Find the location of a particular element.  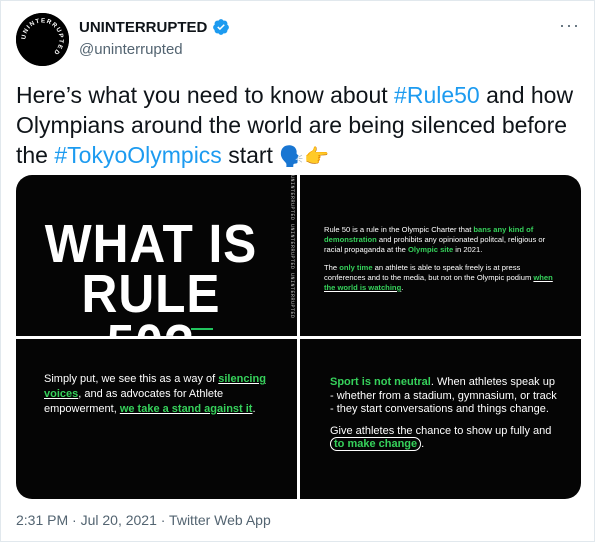

highlight-text: to make change is located at coordinates (376, 444).